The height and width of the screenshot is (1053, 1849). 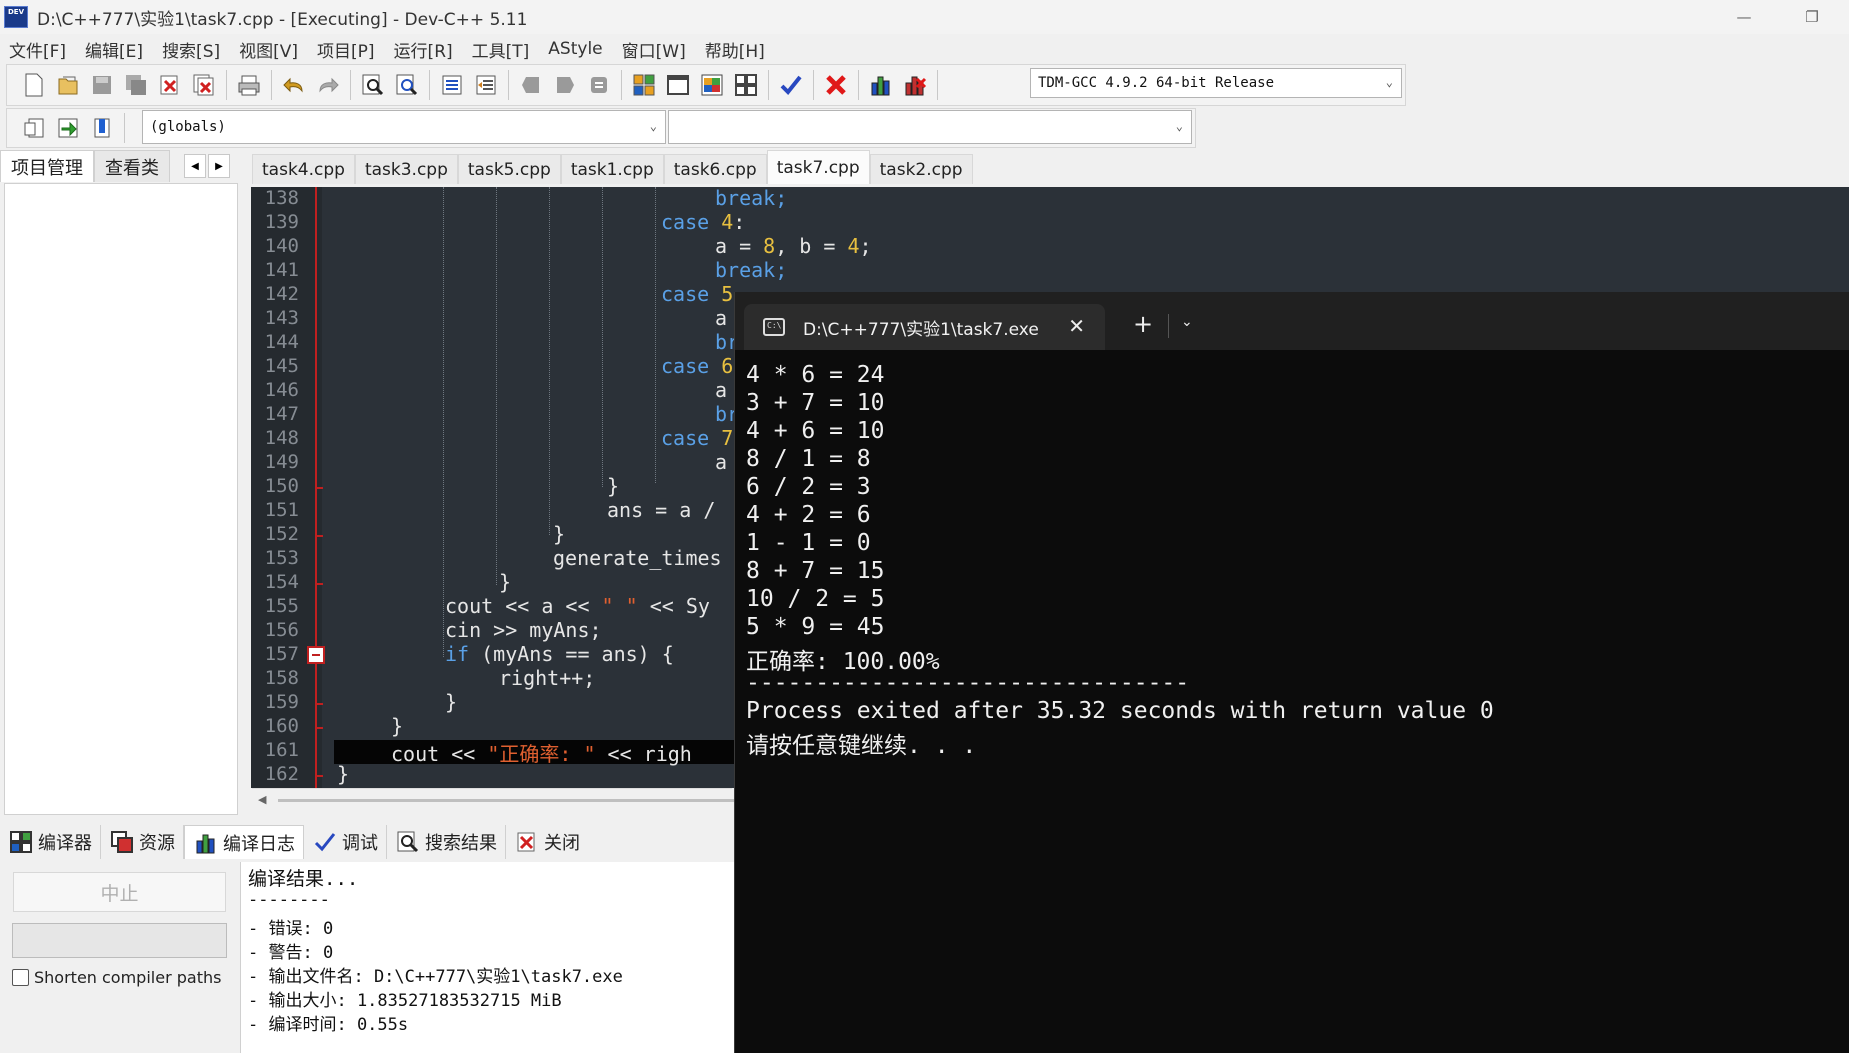 What do you see at coordinates (461, 843) in the screenshot?
I see `tab-search-results-label: 搜索结果` at bounding box center [461, 843].